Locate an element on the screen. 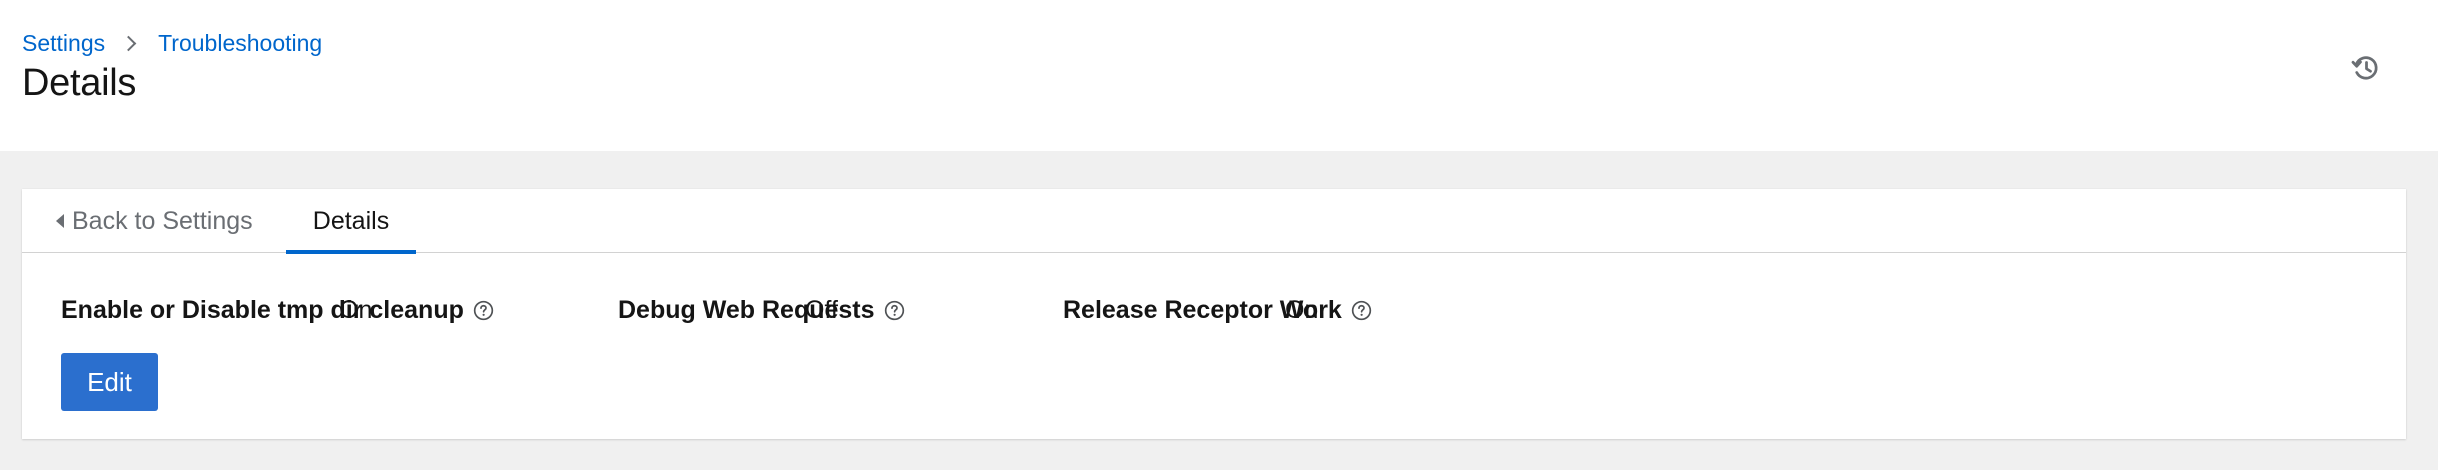 Image resolution: width=2438 pixels, height=470 pixels. history-icon is located at coordinates (2364, 68).